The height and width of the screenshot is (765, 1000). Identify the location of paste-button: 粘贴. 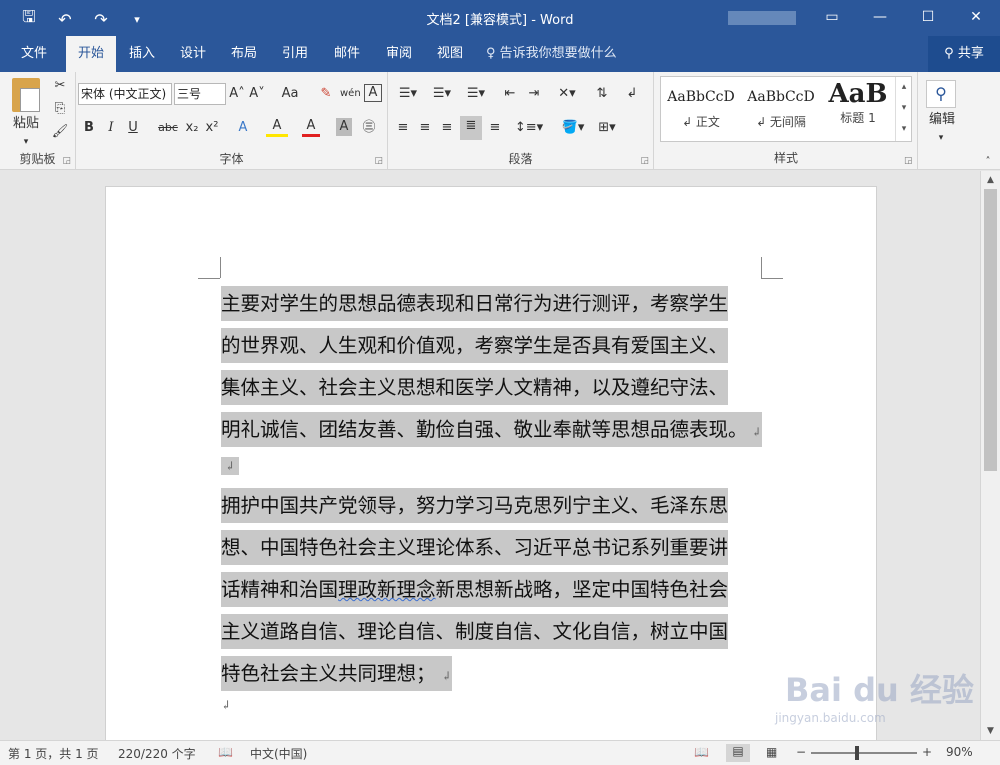
(26, 124).